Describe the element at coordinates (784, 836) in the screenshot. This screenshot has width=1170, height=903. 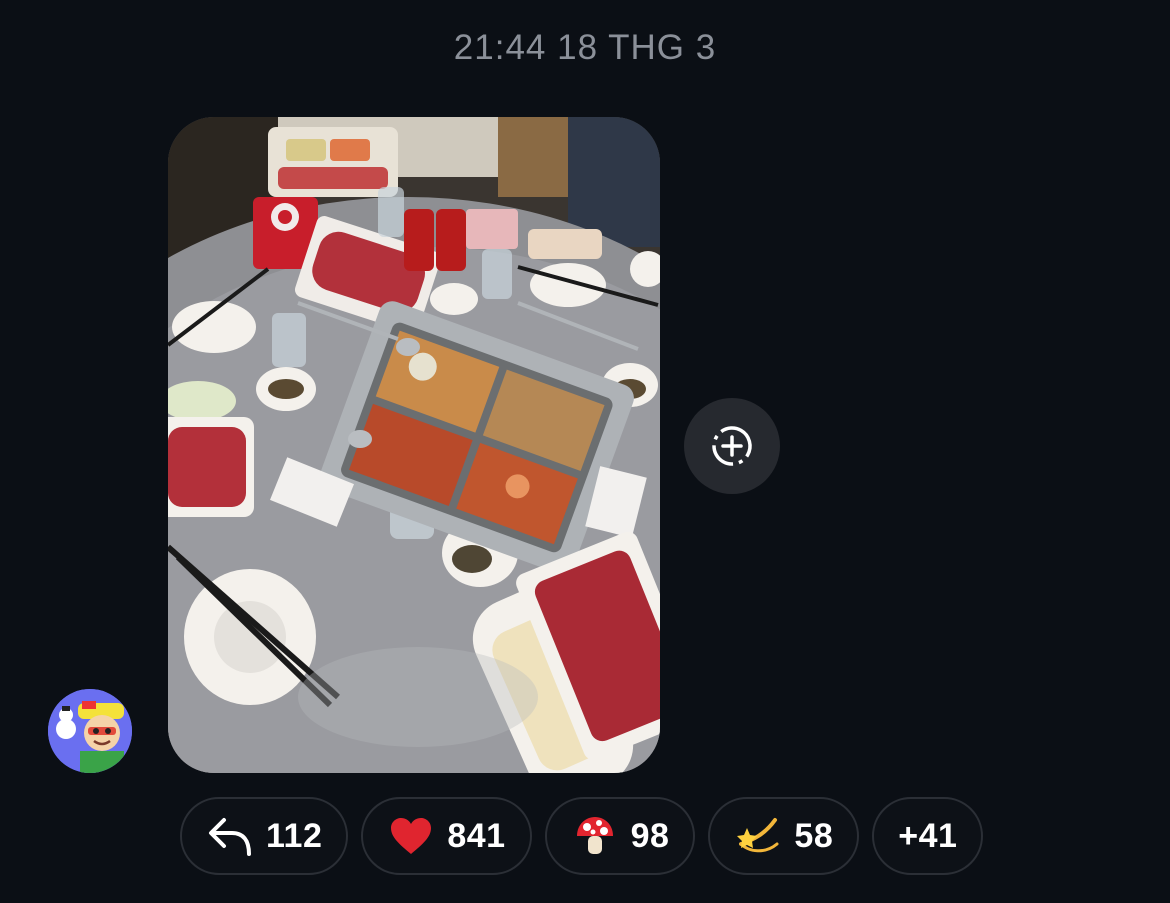
I see `dizzy-reaction-pill: 58` at that location.